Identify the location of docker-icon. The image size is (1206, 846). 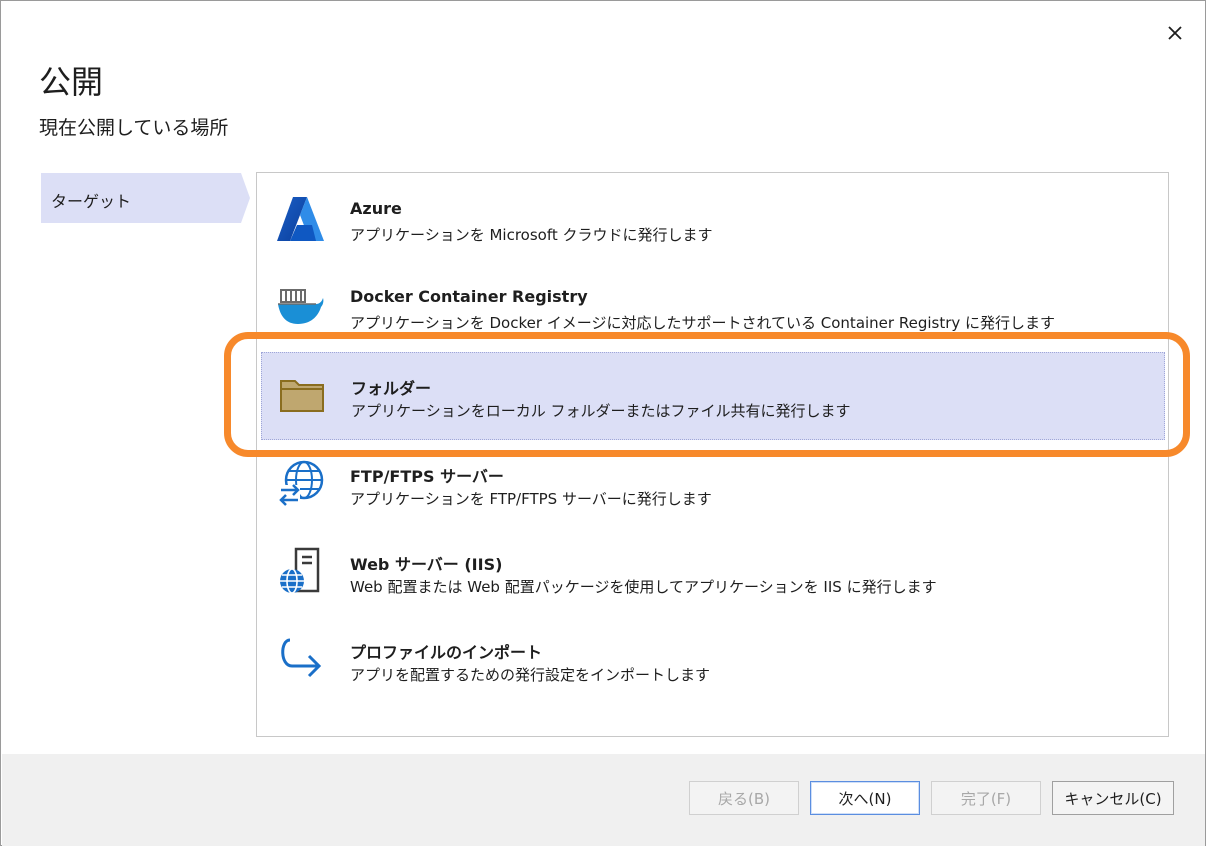
(301, 307).